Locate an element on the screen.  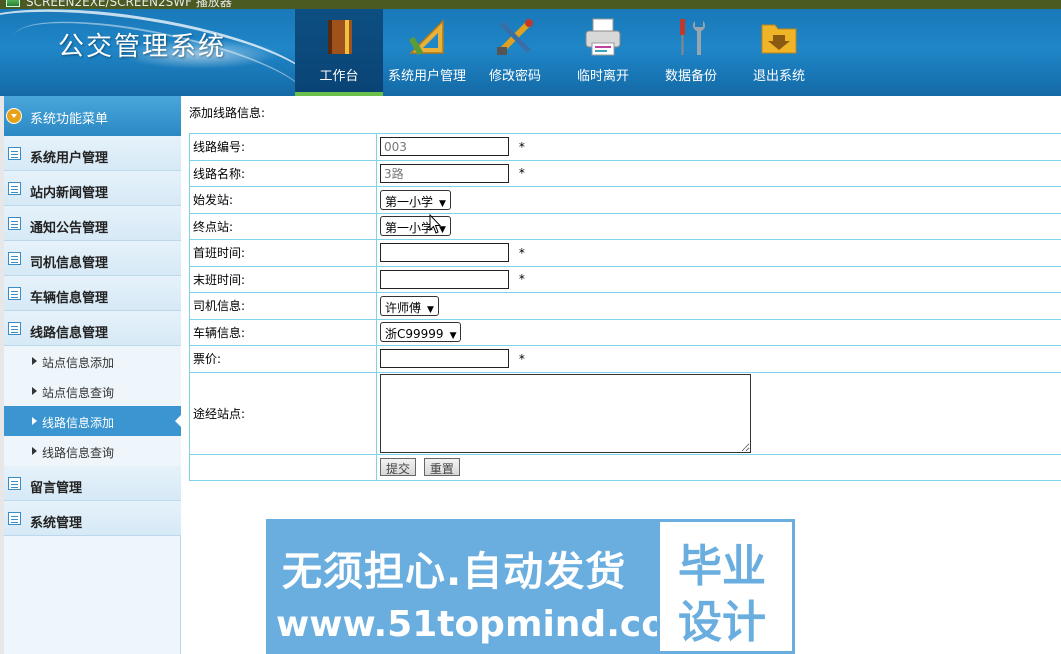
tools-icon is located at coordinates (515, 37).